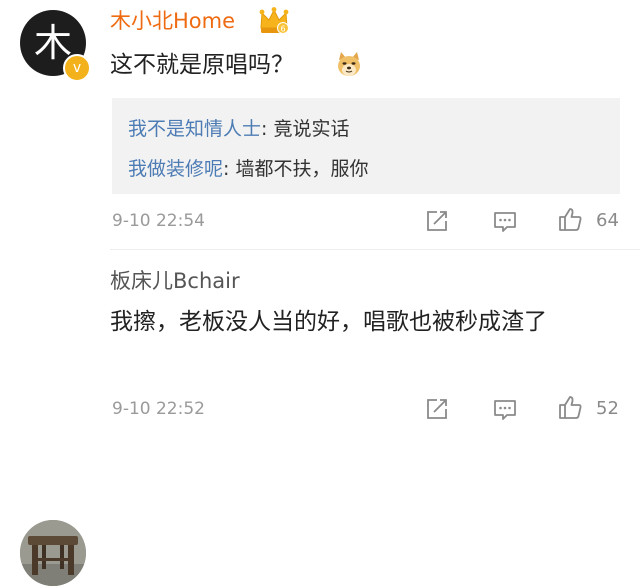  Describe the element at coordinates (607, 220) in the screenshot. I see `like-count: 64` at that location.